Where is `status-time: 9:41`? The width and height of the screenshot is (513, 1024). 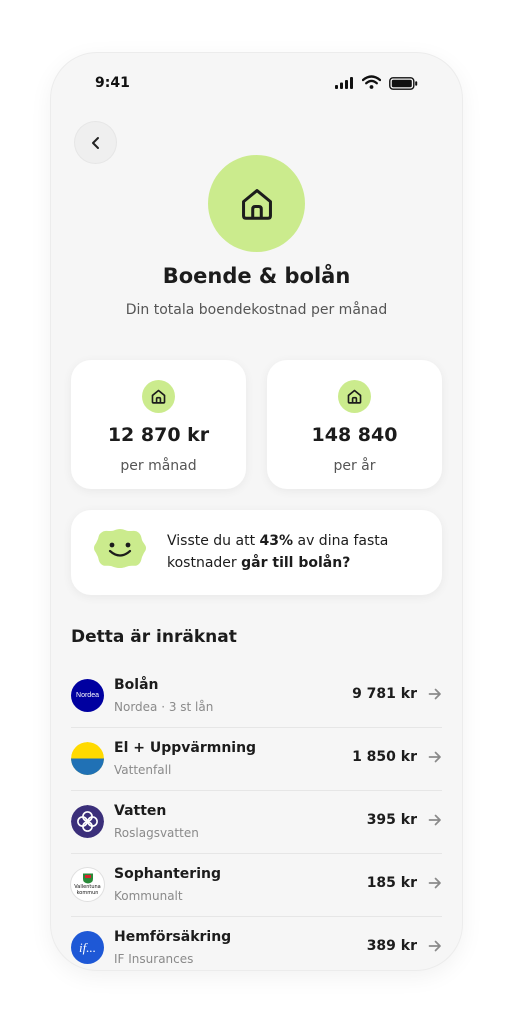
status-time: 9:41 is located at coordinates (112, 83).